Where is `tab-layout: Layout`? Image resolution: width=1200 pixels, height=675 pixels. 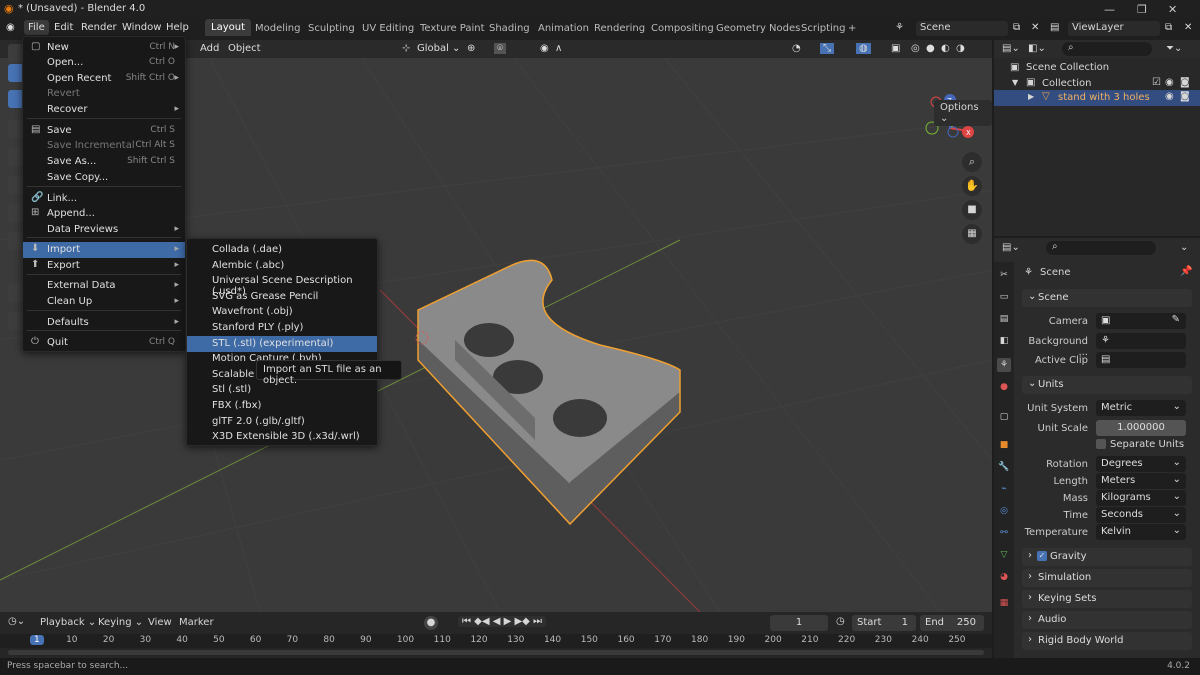 tab-layout: Layout is located at coordinates (228, 27).